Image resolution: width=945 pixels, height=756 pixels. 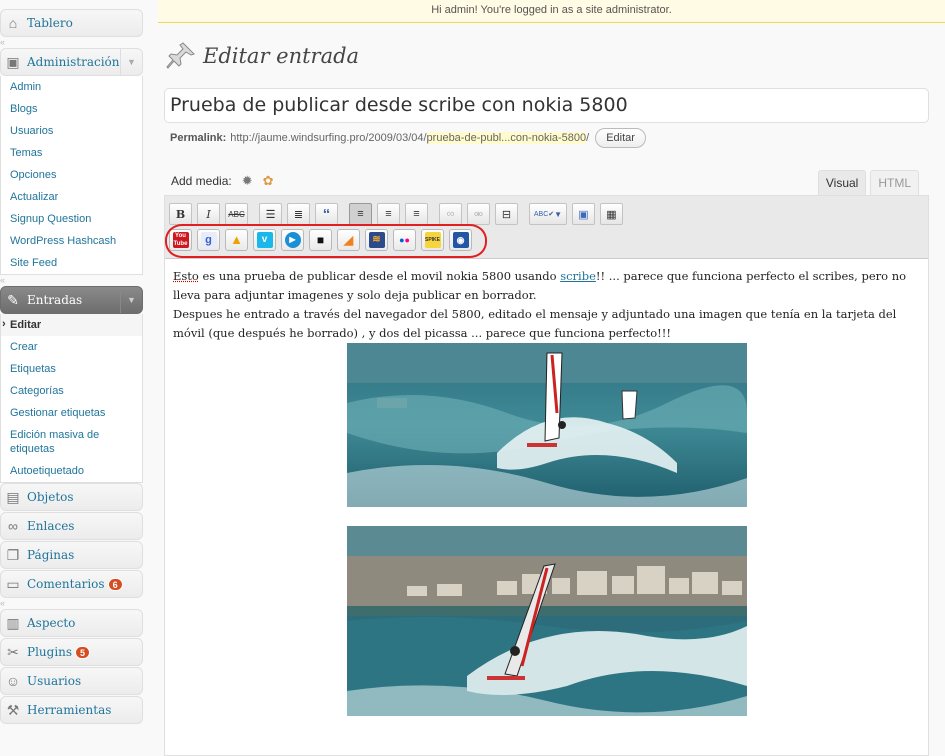 What do you see at coordinates (588, 138) in the screenshot?
I see `permalink-end: /` at bounding box center [588, 138].